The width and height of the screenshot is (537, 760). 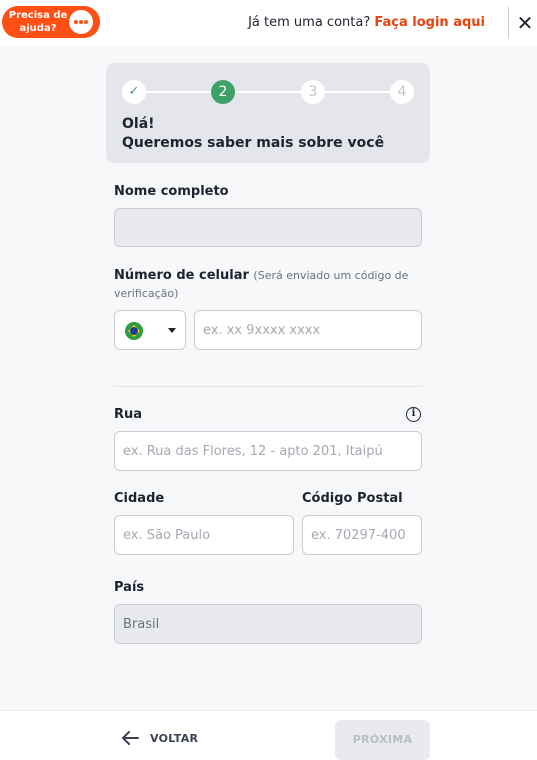 I want to click on back-button-label: VOLTAR, so click(x=174, y=738).